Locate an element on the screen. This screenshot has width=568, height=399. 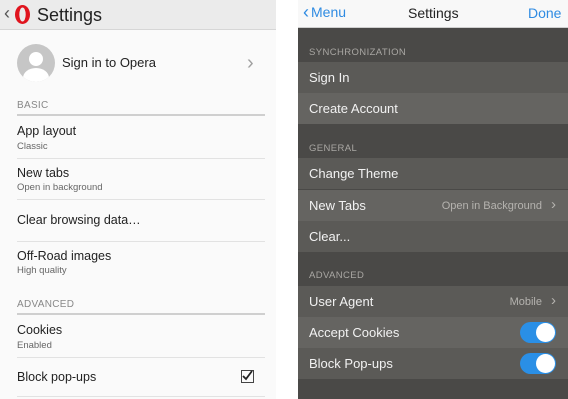
item-title: Off-Road images is located at coordinates (64, 256).